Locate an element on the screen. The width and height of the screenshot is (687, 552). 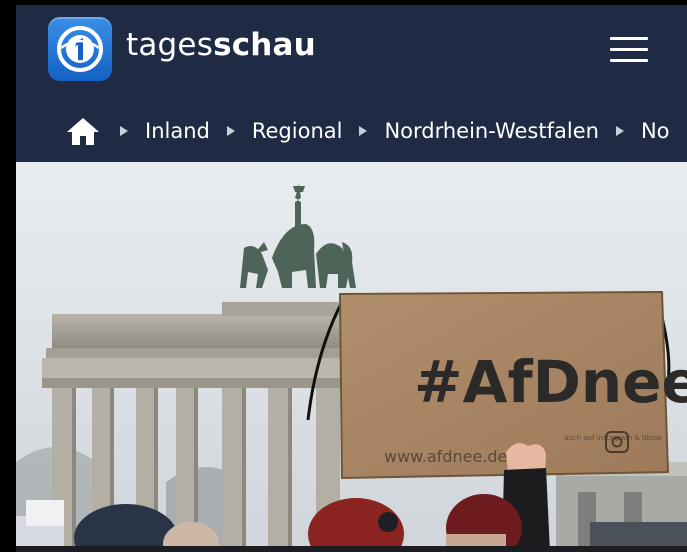
hamburger-menu-icon is located at coordinates (629, 49).